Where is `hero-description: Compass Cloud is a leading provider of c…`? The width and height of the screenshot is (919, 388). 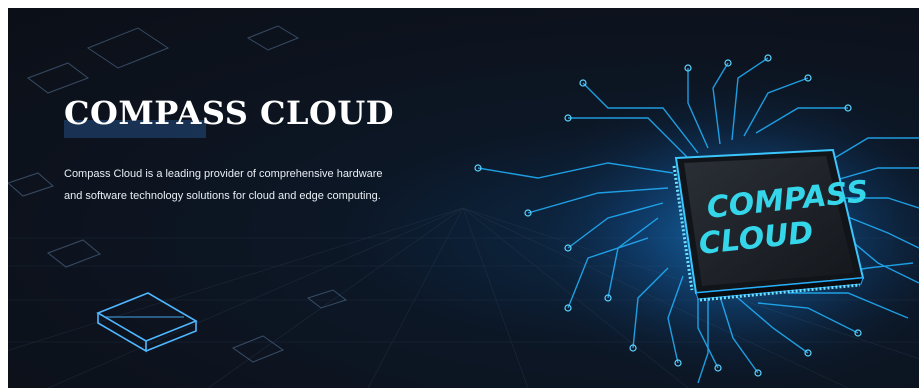 hero-description: Compass Cloud is a leading provider of c… is located at coordinates (223, 185).